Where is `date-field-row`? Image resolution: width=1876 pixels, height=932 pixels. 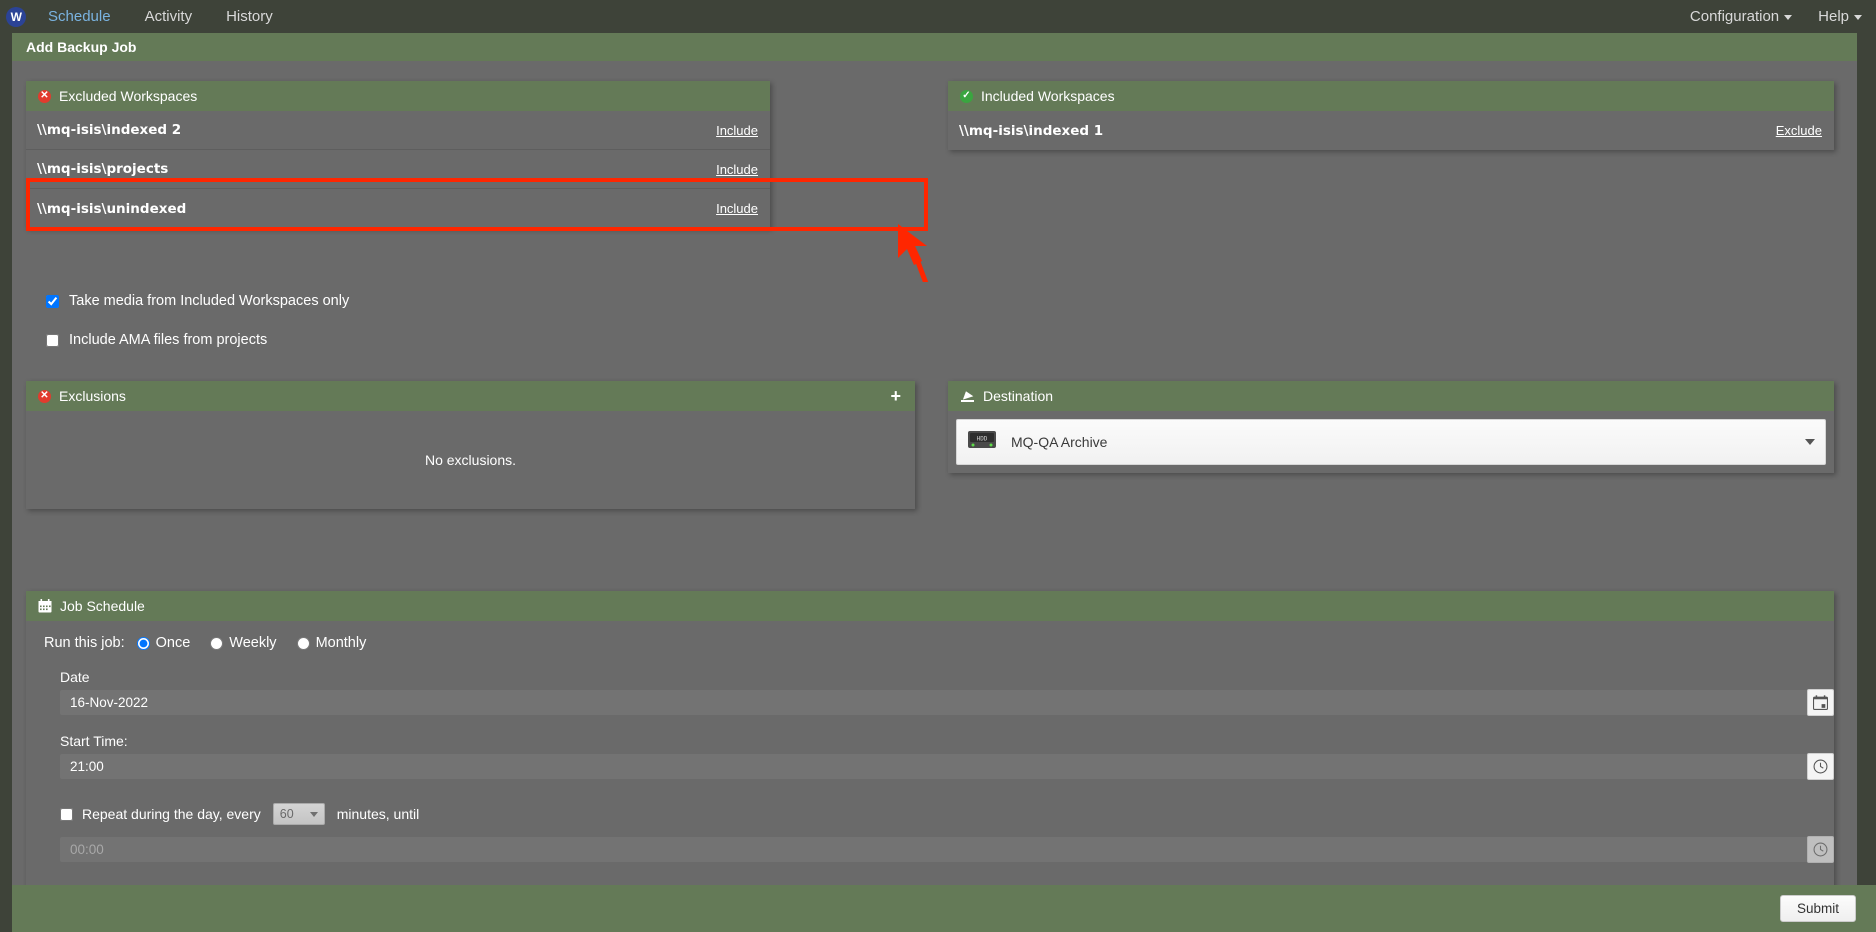 date-field-row is located at coordinates (947, 702).